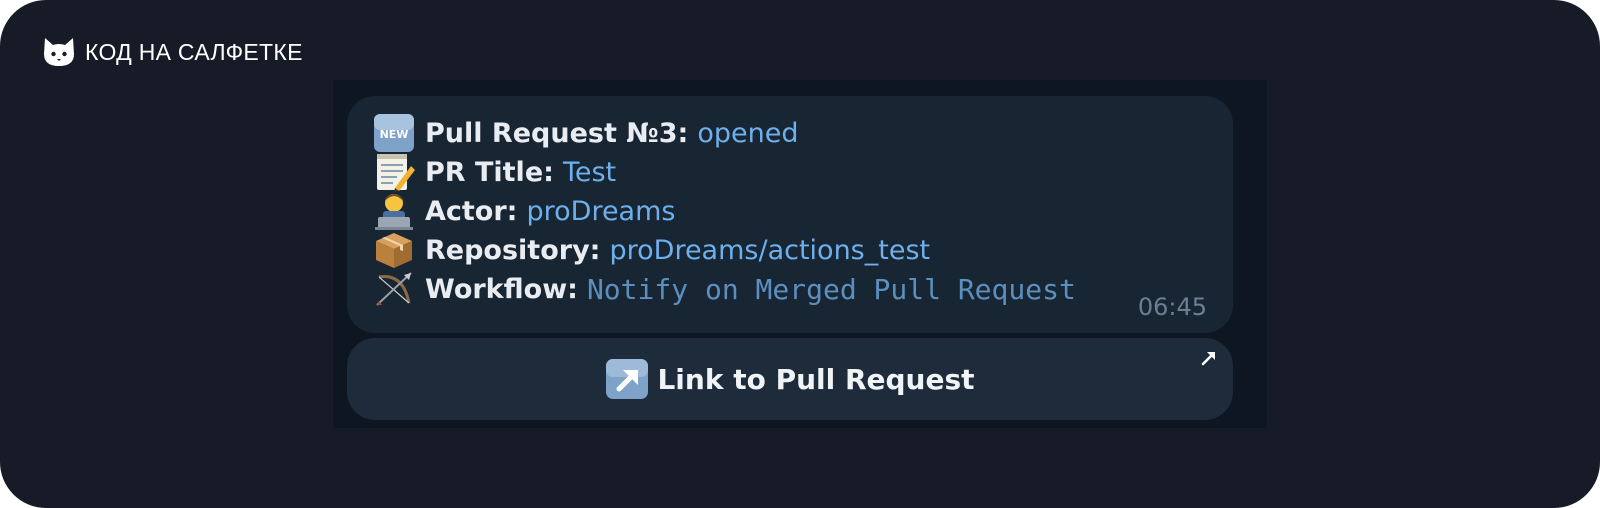  Describe the element at coordinates (1172, 307) in the screenshot. I see `message-timestamp: 06:45` at that location.